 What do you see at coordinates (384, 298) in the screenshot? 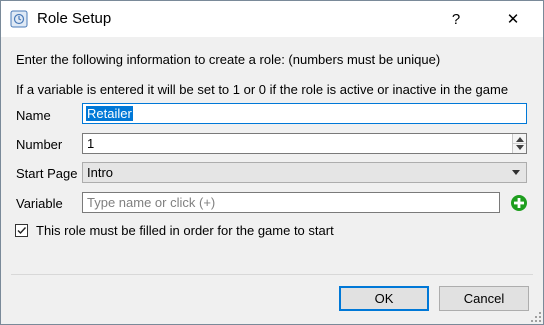
I see `ok-button: OK` at bounding box center [384, 298].